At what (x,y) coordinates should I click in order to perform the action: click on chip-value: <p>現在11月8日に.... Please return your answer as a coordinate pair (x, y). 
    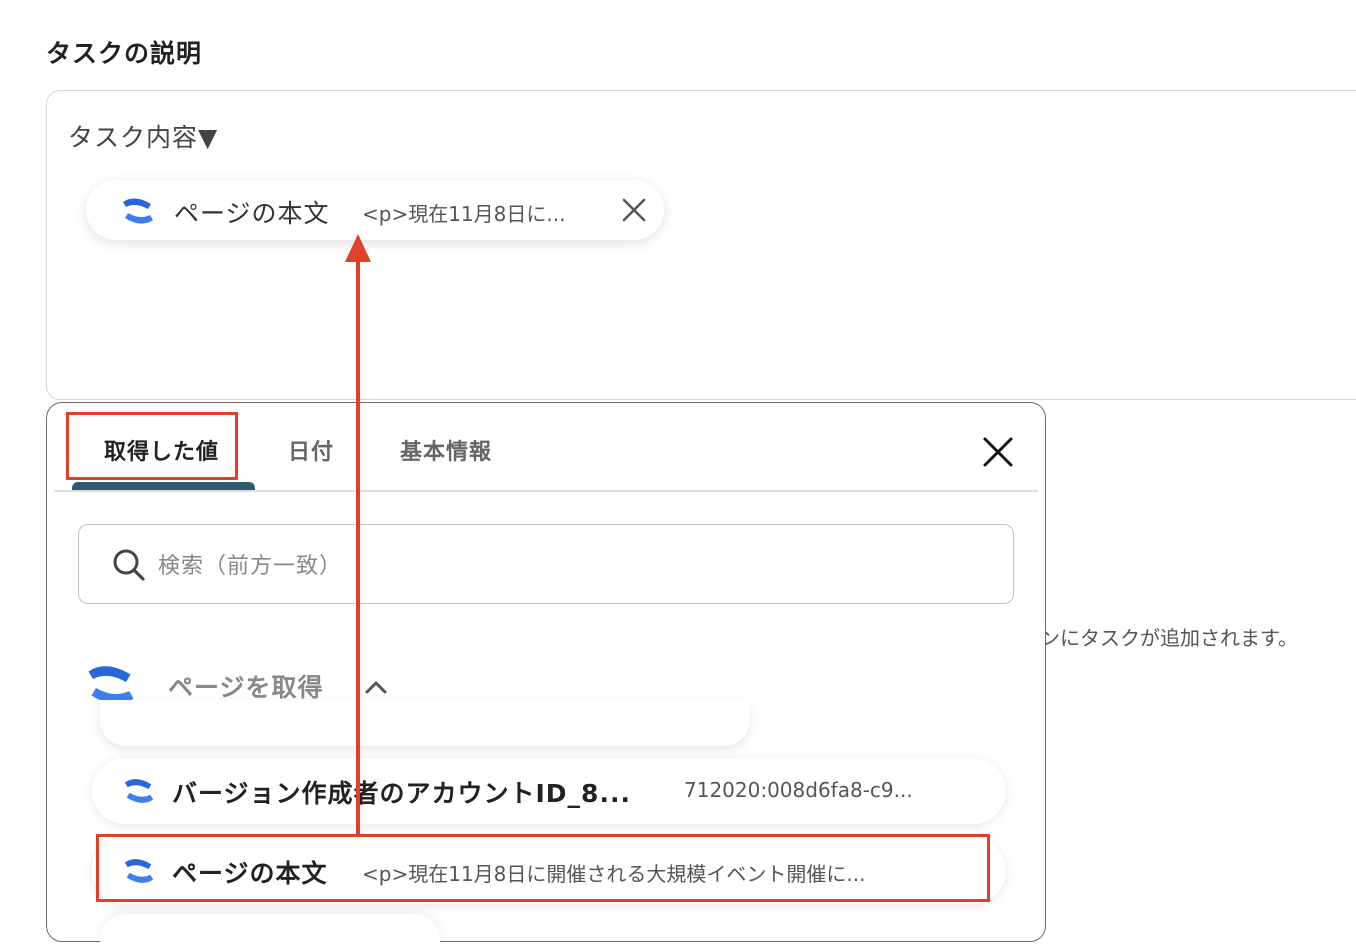
    Looking at the image, I should click on (464, 214).